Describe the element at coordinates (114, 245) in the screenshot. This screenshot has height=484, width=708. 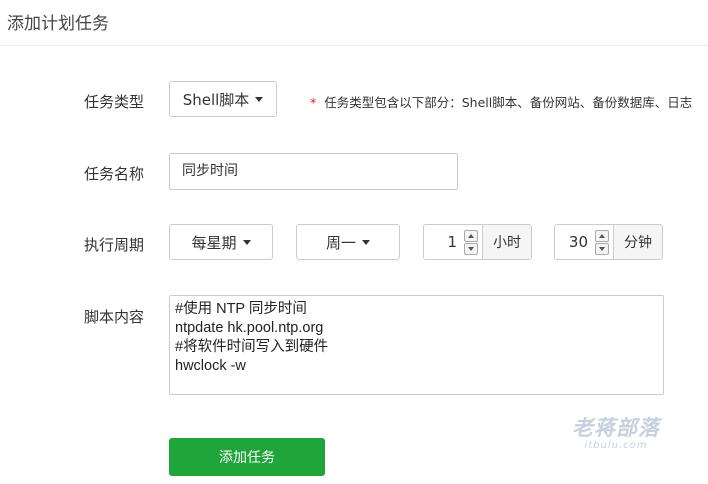
I see `schedule-label: 执行周期` at that location.